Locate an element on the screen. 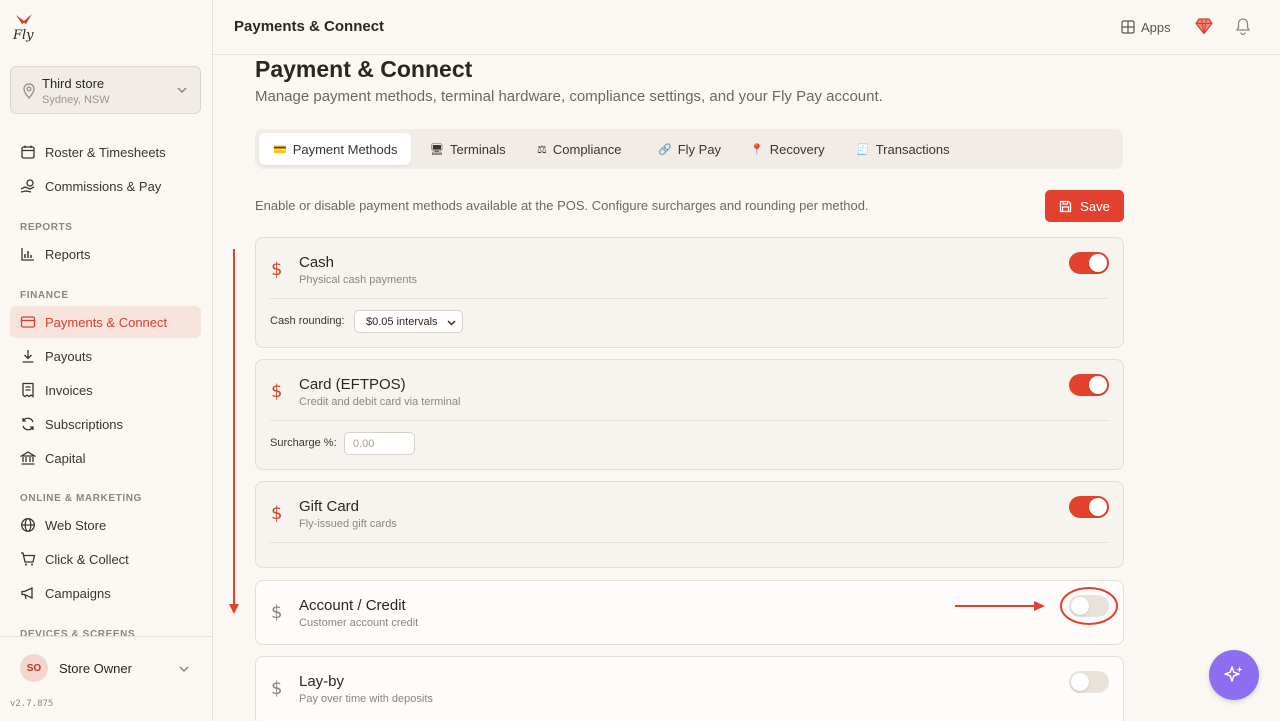 The image size is (1280, 721). sidebar-item-label: Subscriptions is located at coordinates (84, 424).